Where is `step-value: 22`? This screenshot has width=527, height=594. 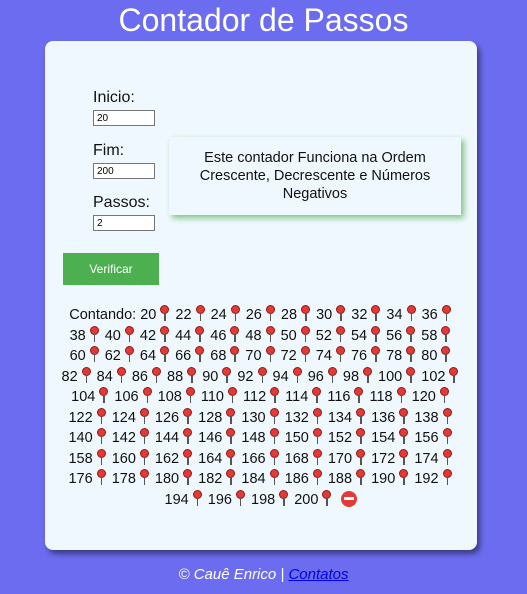 step-value: 22 is located at coordinates (183, 315).